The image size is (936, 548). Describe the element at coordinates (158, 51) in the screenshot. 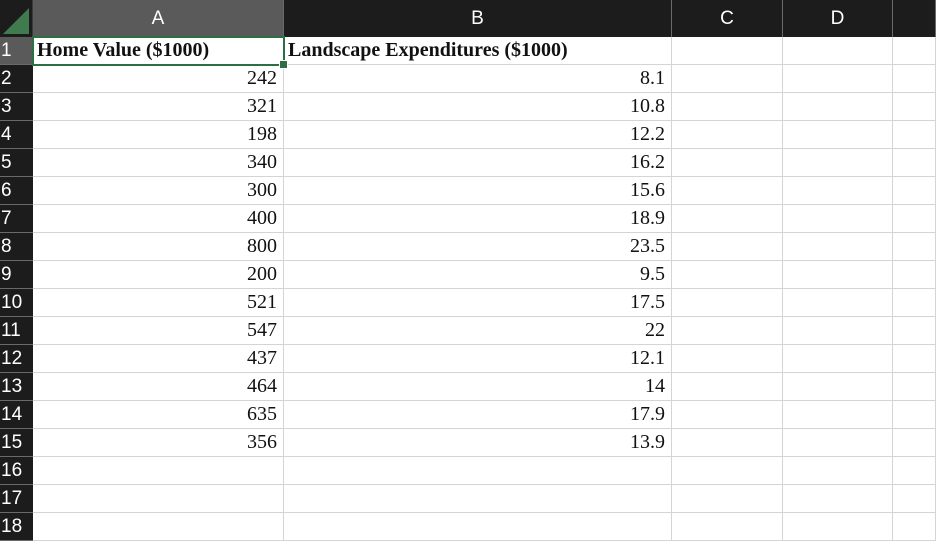

I see `header-cell-a1: Home Value ($1000)` at that location.